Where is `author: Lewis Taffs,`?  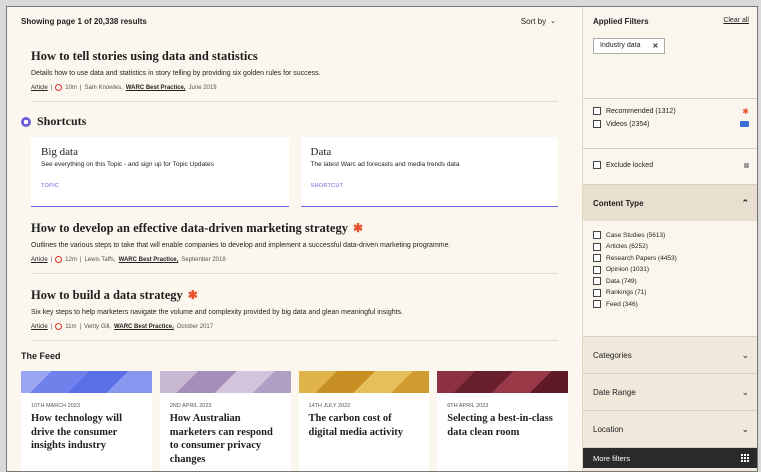 author: Lewis Taffs, is located at coordinates (100, 259).